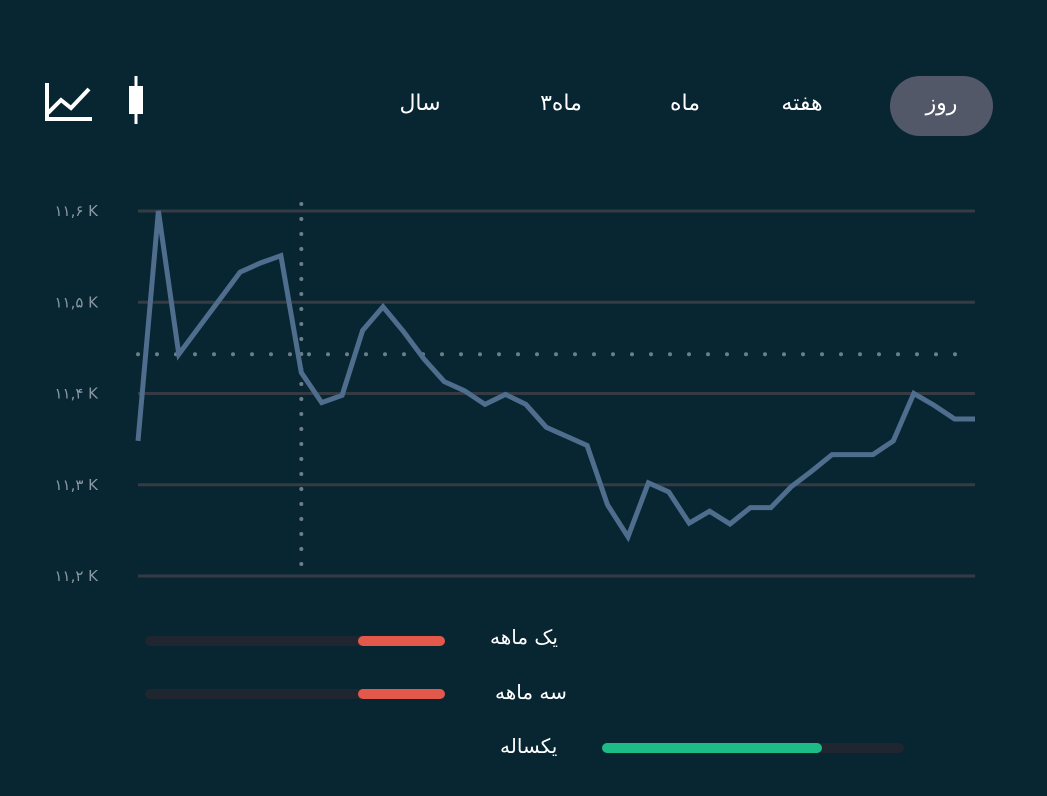 This screenshot has height=796, width=1047. I want to click on y-tick-label: ۱۱,۵ K, so click(76, 302).